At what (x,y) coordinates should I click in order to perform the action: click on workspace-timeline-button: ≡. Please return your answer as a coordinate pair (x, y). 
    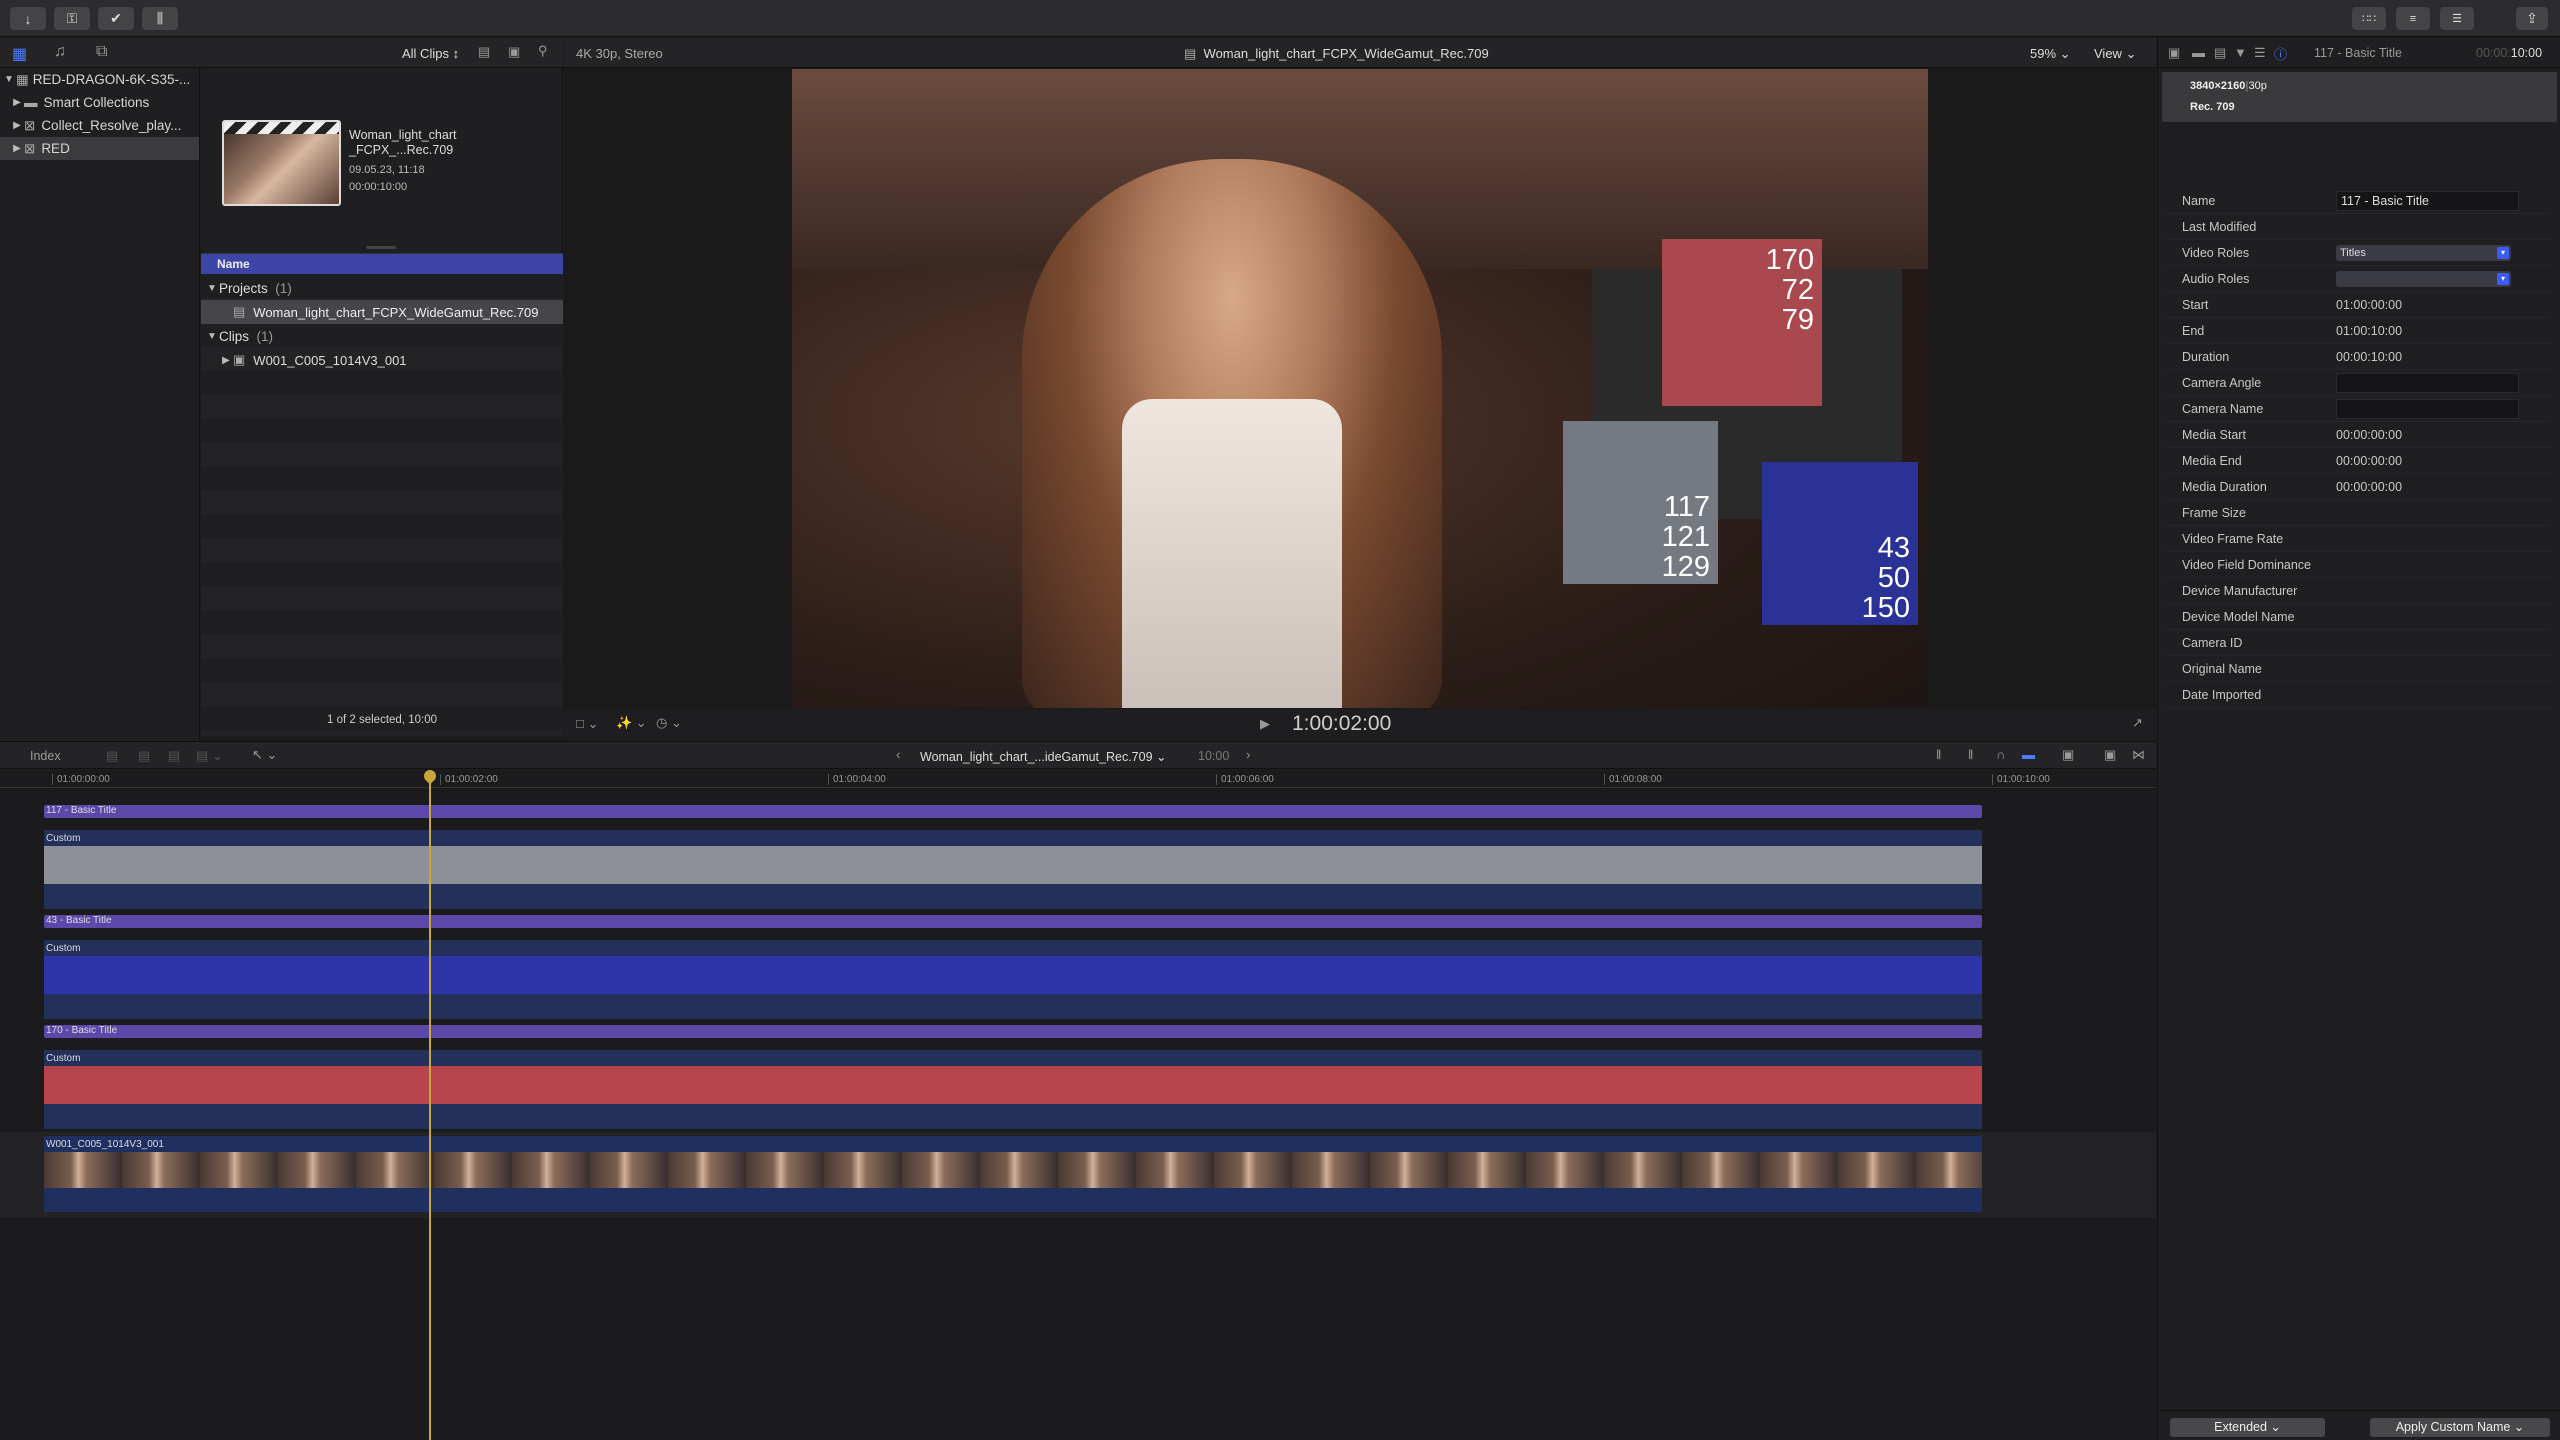
    Looking at the image, I should click on (2413, 18).